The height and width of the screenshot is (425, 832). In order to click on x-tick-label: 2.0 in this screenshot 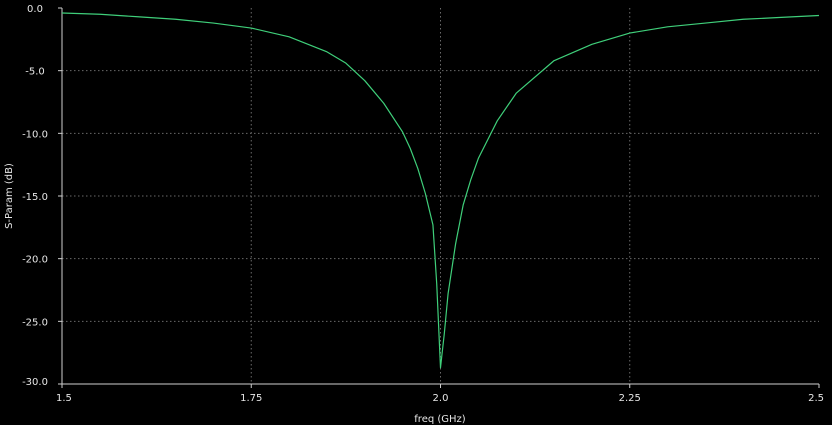, I will do `click(441, 398)`.